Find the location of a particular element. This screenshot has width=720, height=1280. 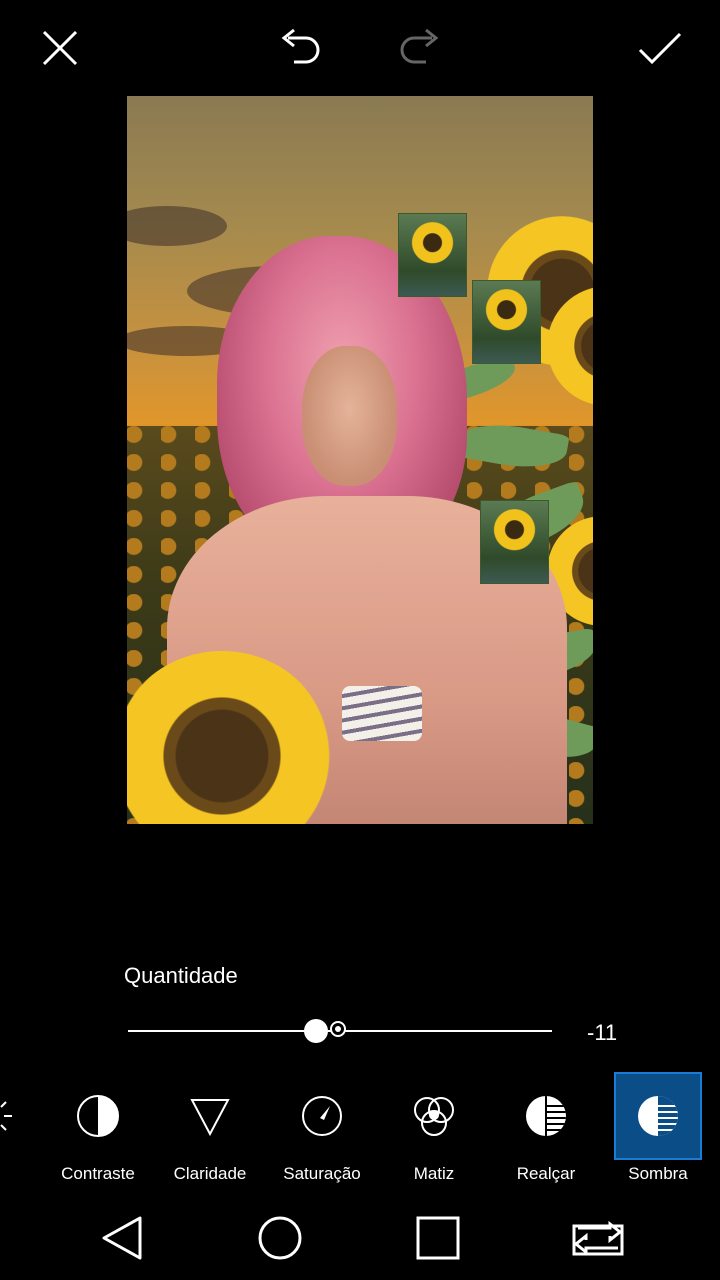

slider-thumb is located at coordinates (316, 1031).